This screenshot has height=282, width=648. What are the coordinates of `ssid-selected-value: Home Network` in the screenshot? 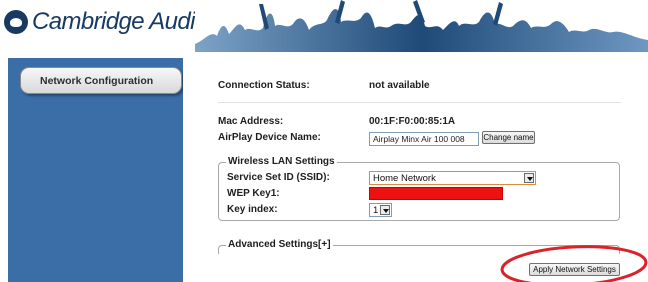 It's located at (404, 178).